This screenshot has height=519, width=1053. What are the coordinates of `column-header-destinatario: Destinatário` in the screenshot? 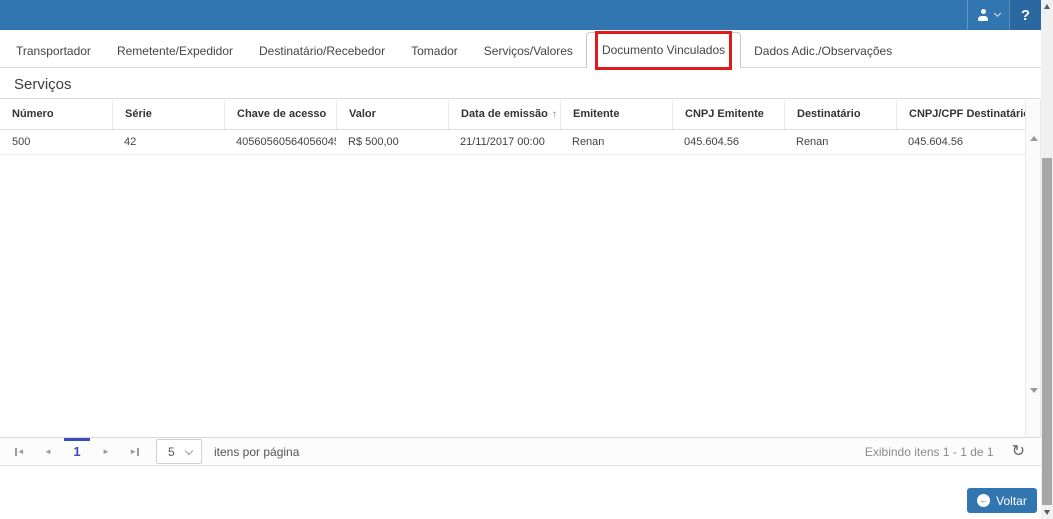 It's located at (840, 114).